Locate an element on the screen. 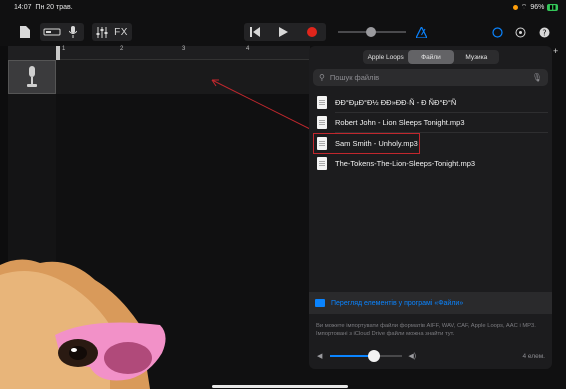 This screenshot has width=566, height=389. timeline-ruler: 1 2 3 4 is located at coordinates (183, 53).